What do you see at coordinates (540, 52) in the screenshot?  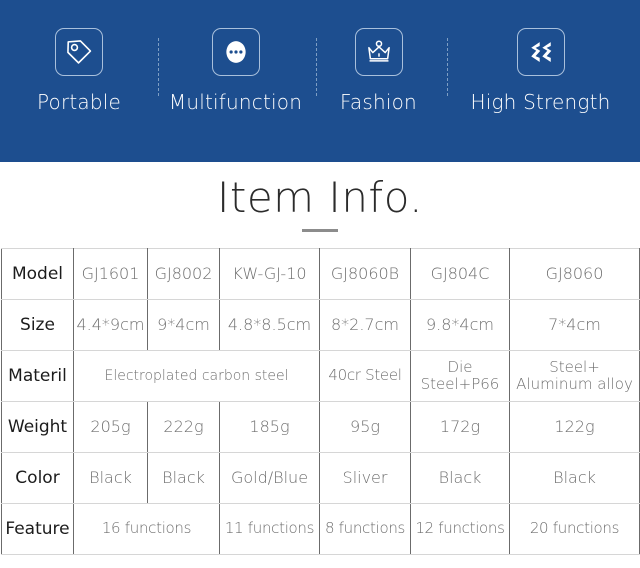 I see `double-chevron-icon` at bounding box center [540, 52].